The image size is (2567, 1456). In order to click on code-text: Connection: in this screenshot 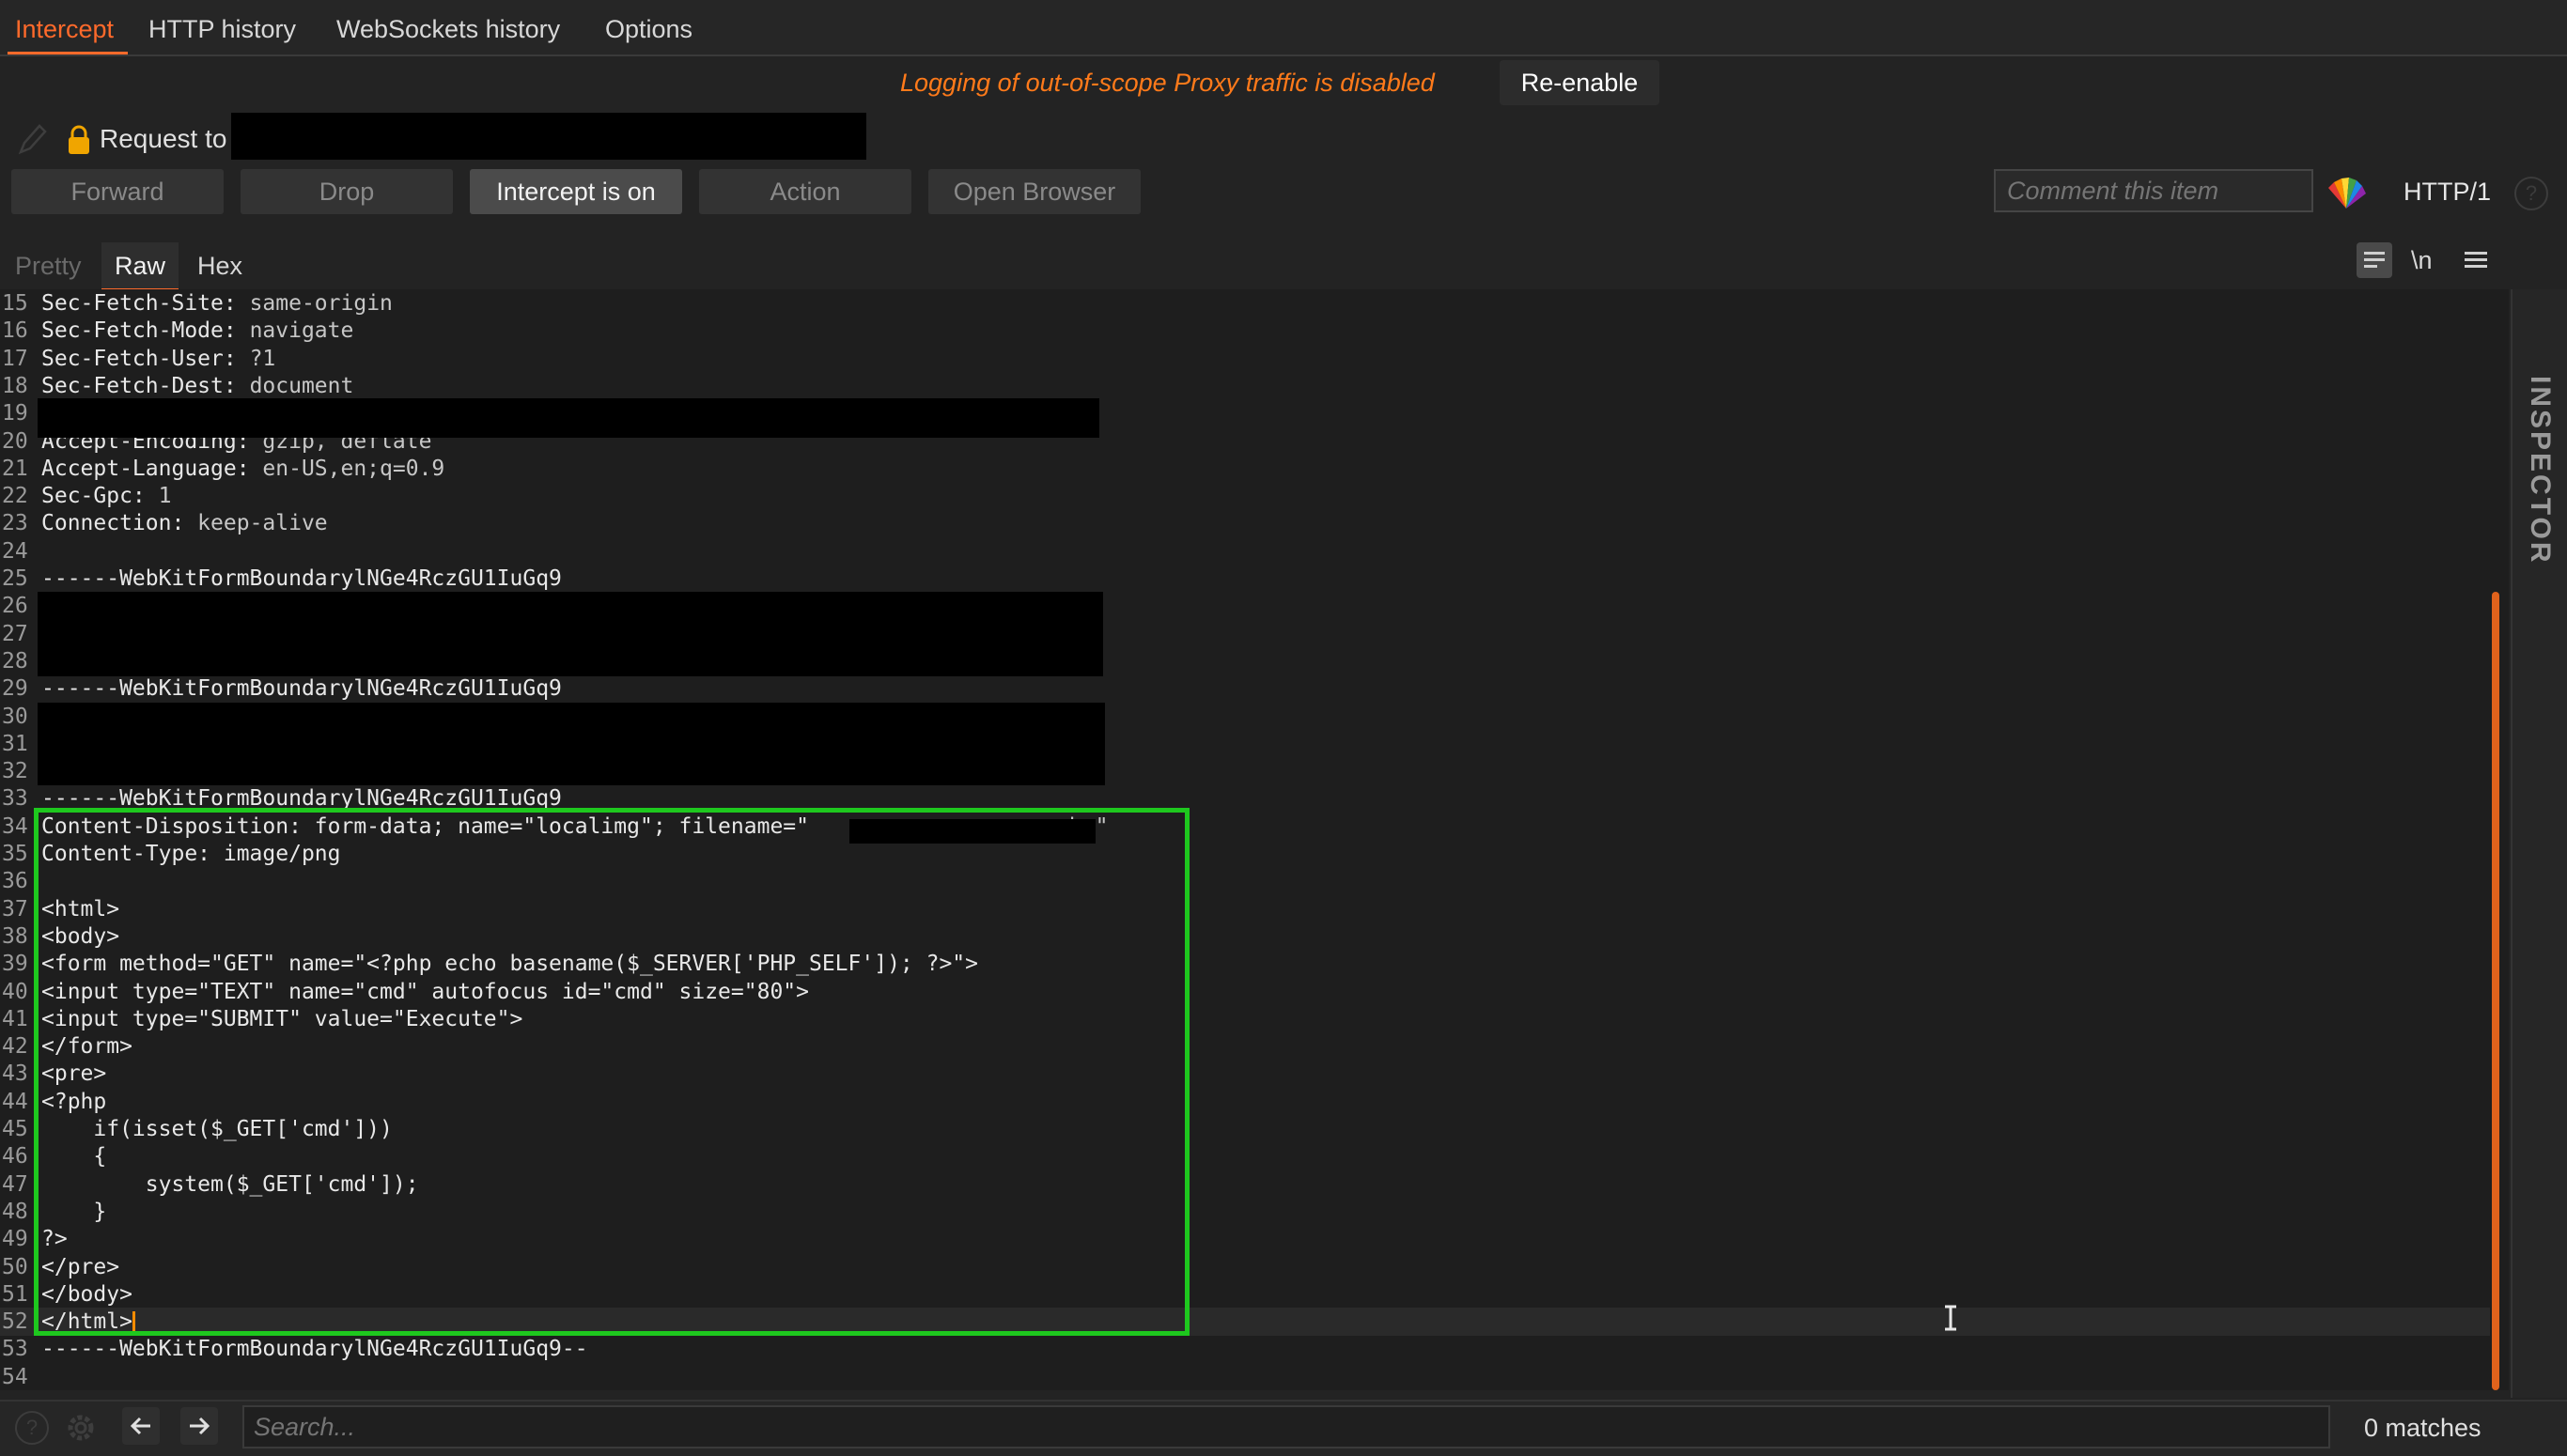, I will do `click(113, 523)`.